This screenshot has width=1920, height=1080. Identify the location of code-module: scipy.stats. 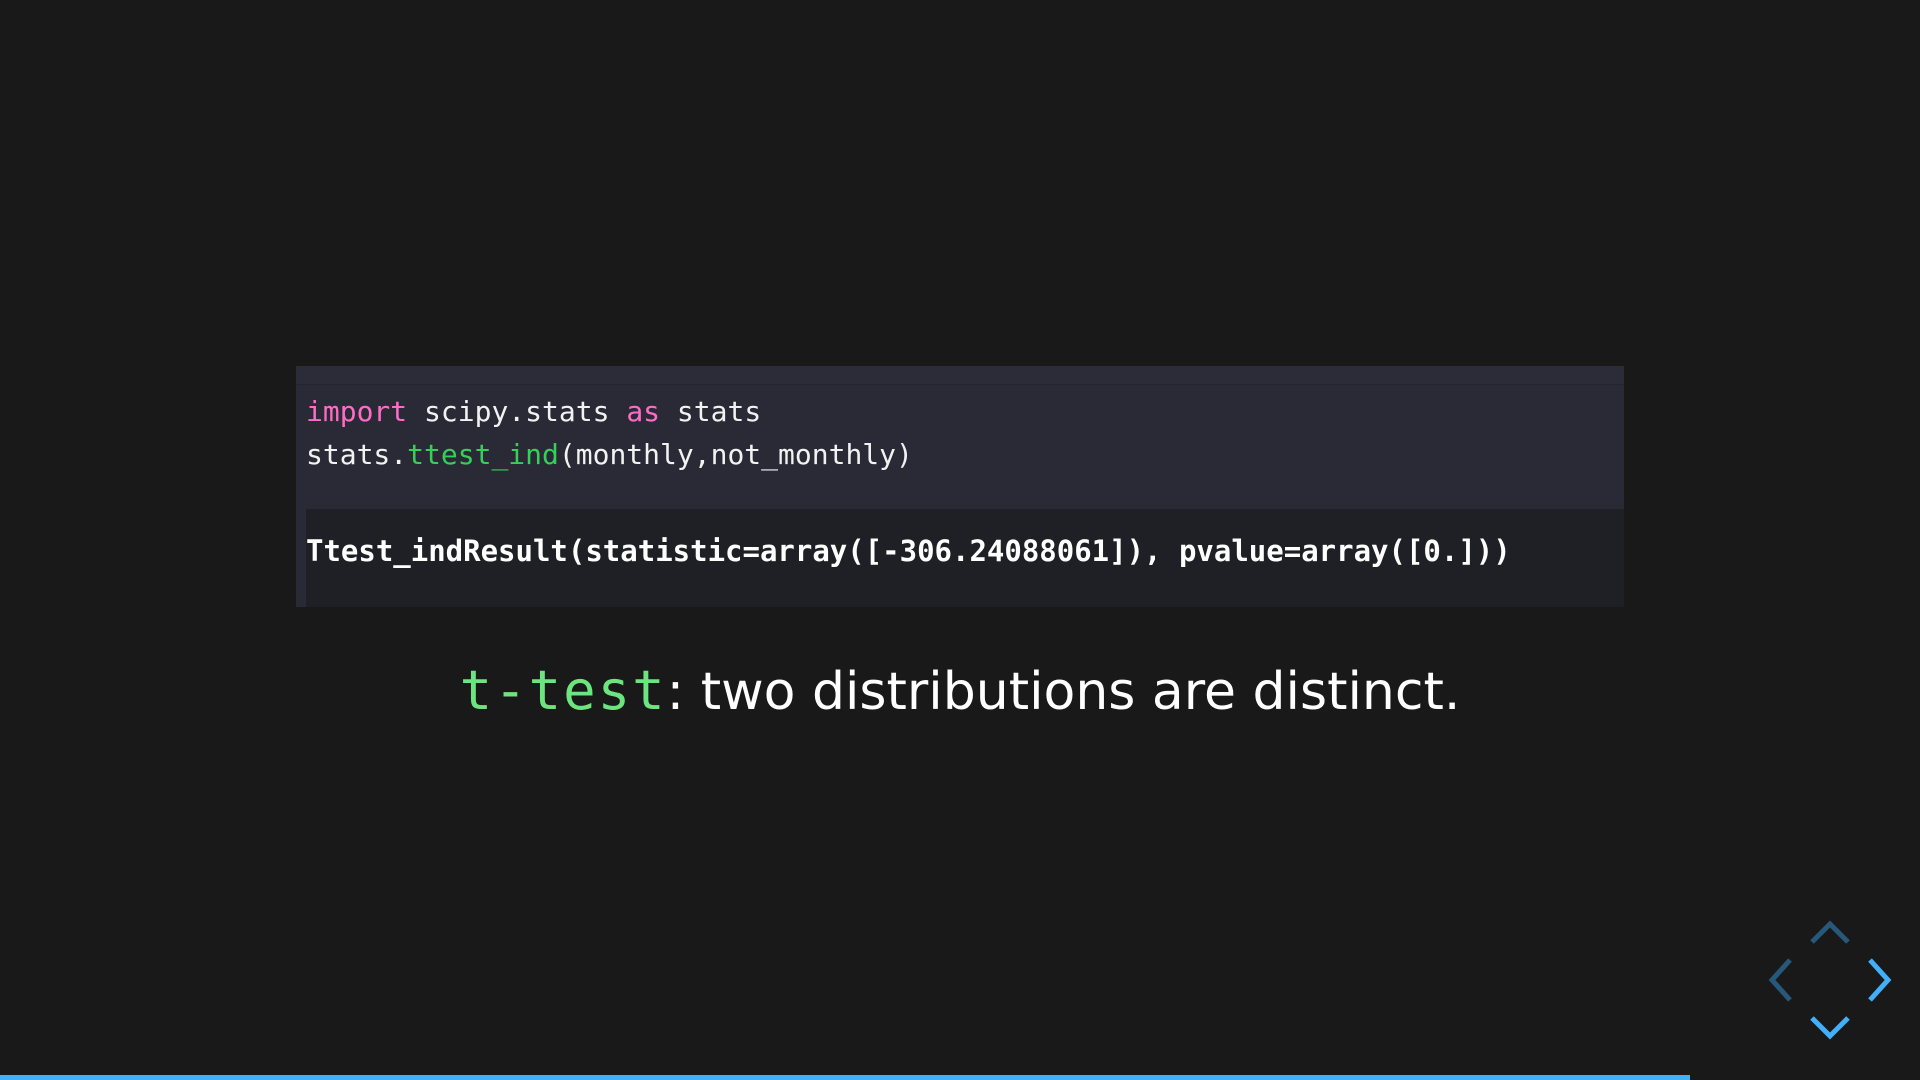
(517, 411).